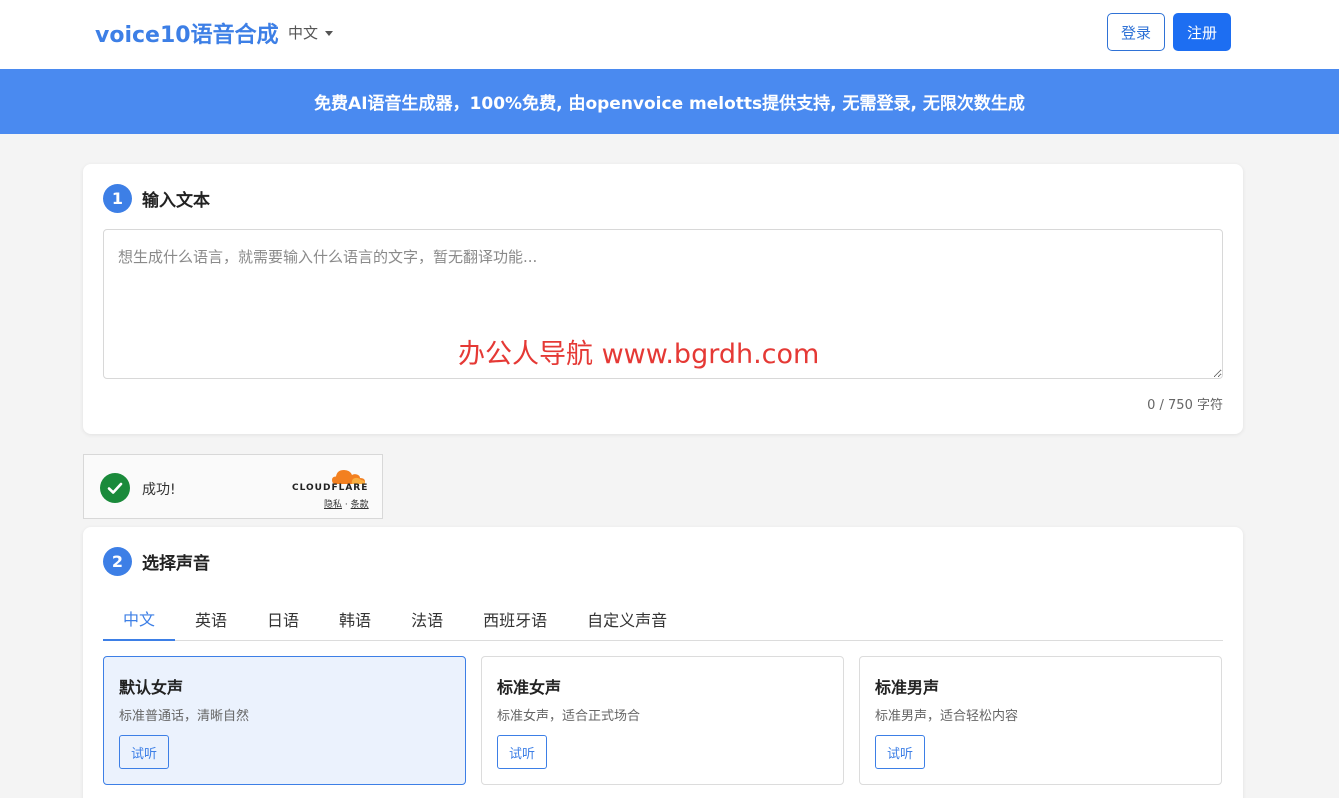 This screenshot has width=1339, height=798. Describe the element at coordinates (184, 716) in the screenshot. I see `voice-description: 标准普通话，清晰自然` at that location.